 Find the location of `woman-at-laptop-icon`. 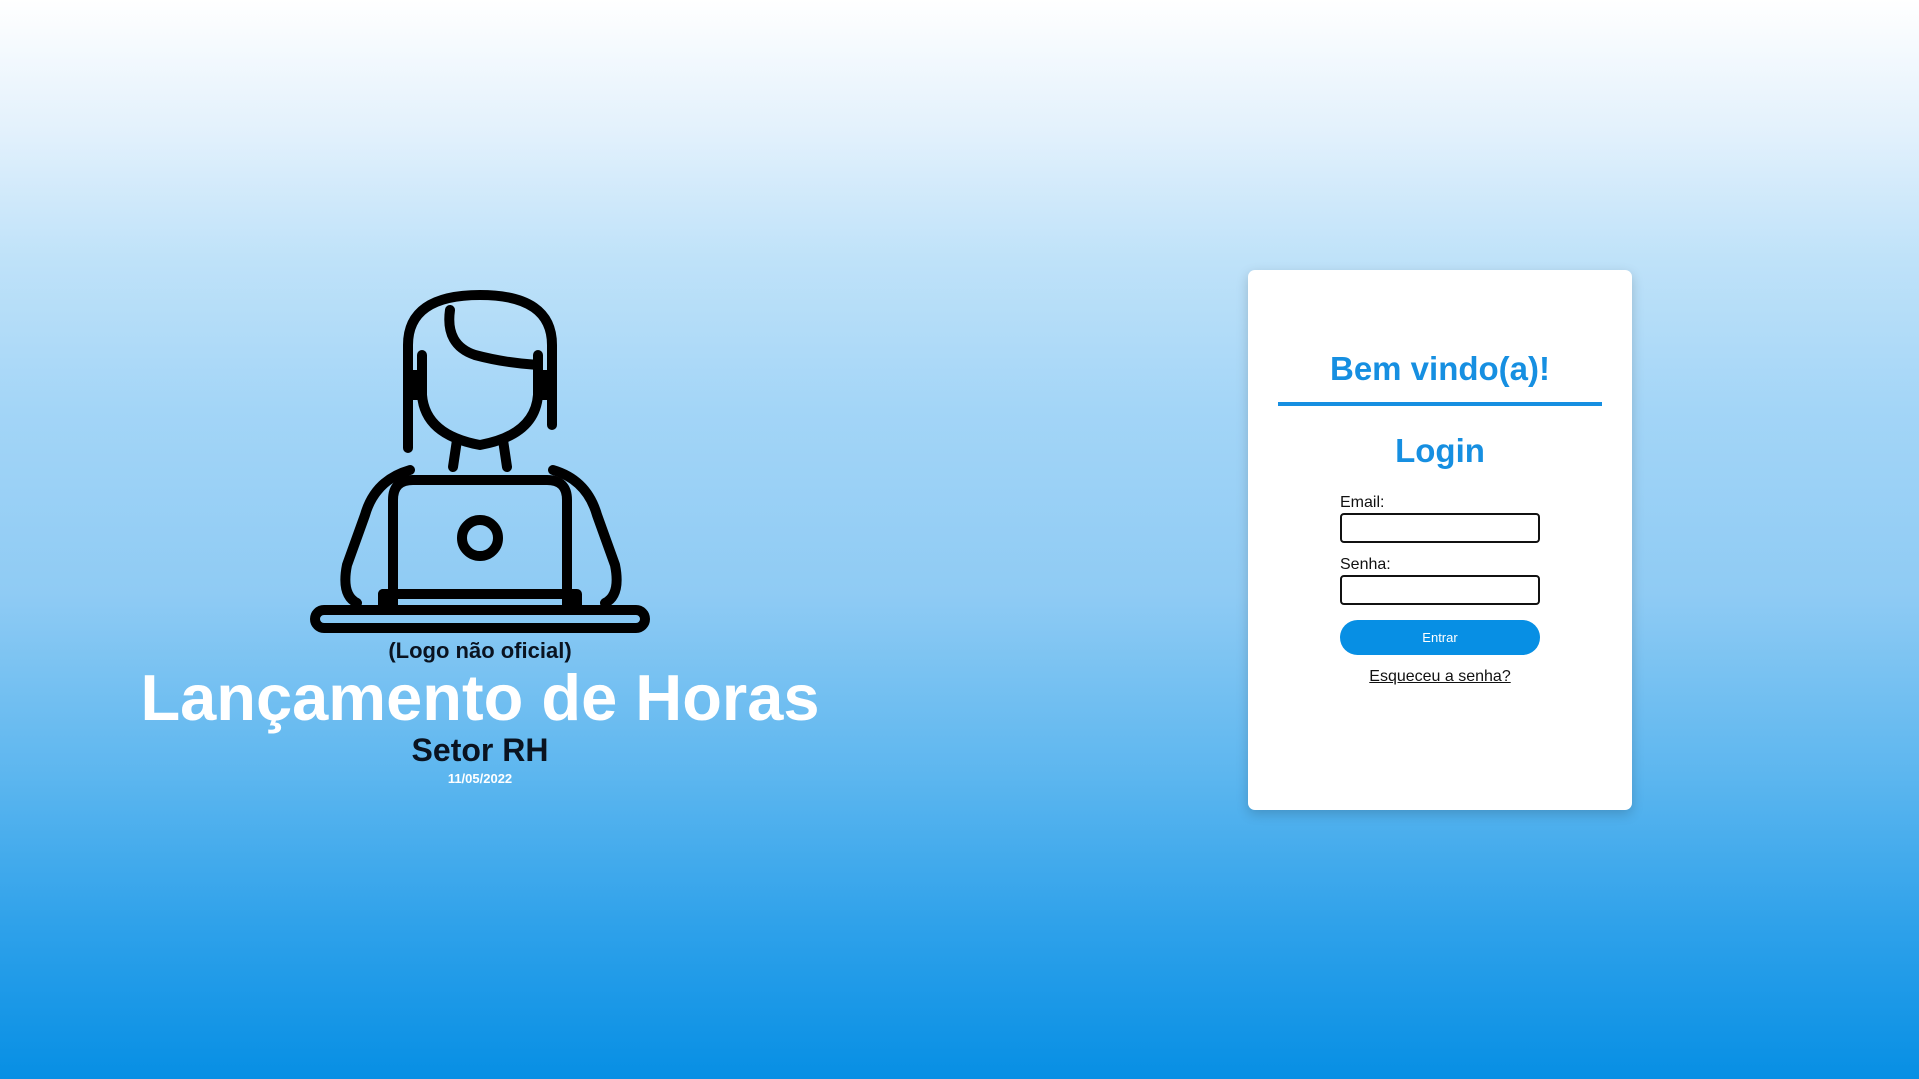

woman-at-laptop-icon is located at coordinates (480, 461).